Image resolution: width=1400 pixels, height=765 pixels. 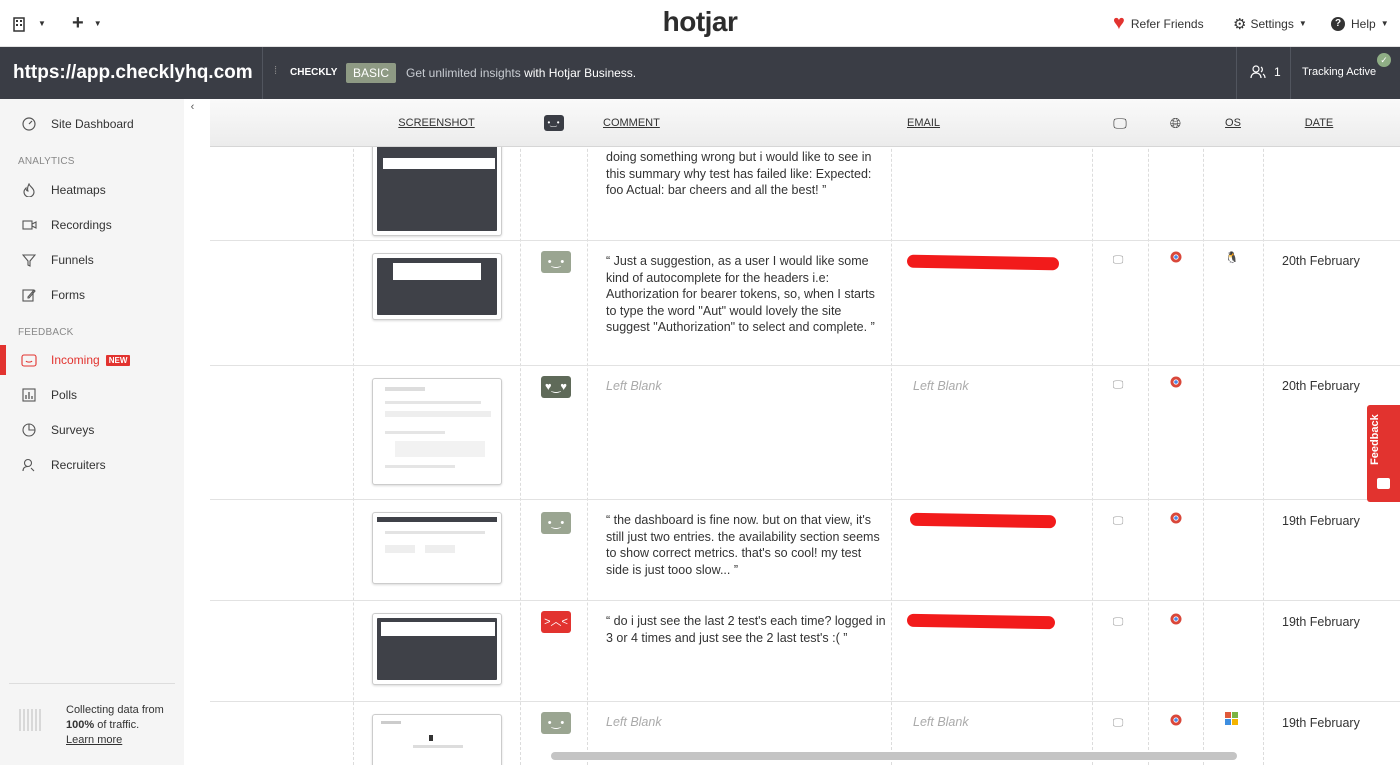 I want to click on help-menu: ? Help ▼, so click(x=1360, y=23).